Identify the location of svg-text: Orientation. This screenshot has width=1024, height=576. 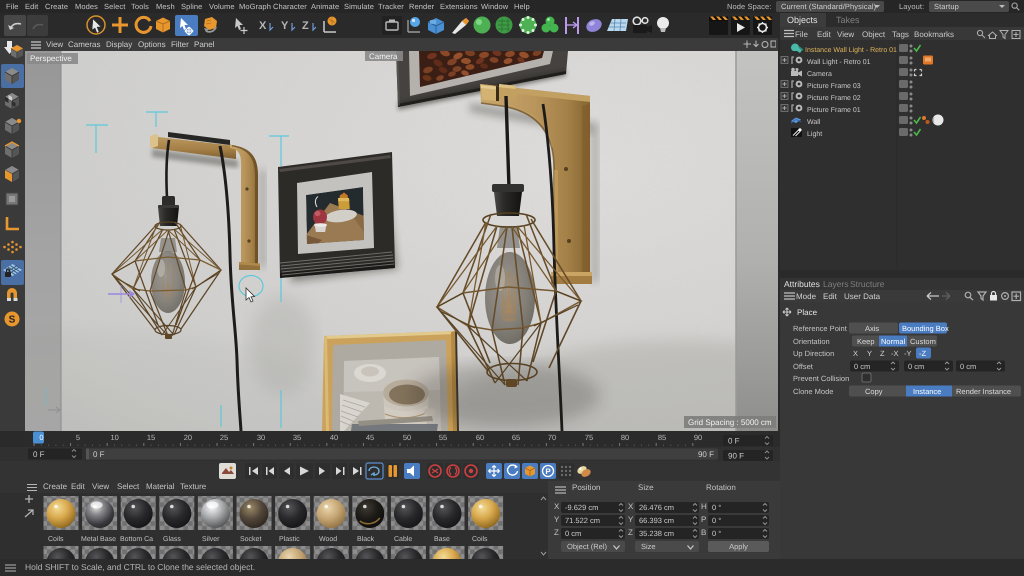
(811, 341).